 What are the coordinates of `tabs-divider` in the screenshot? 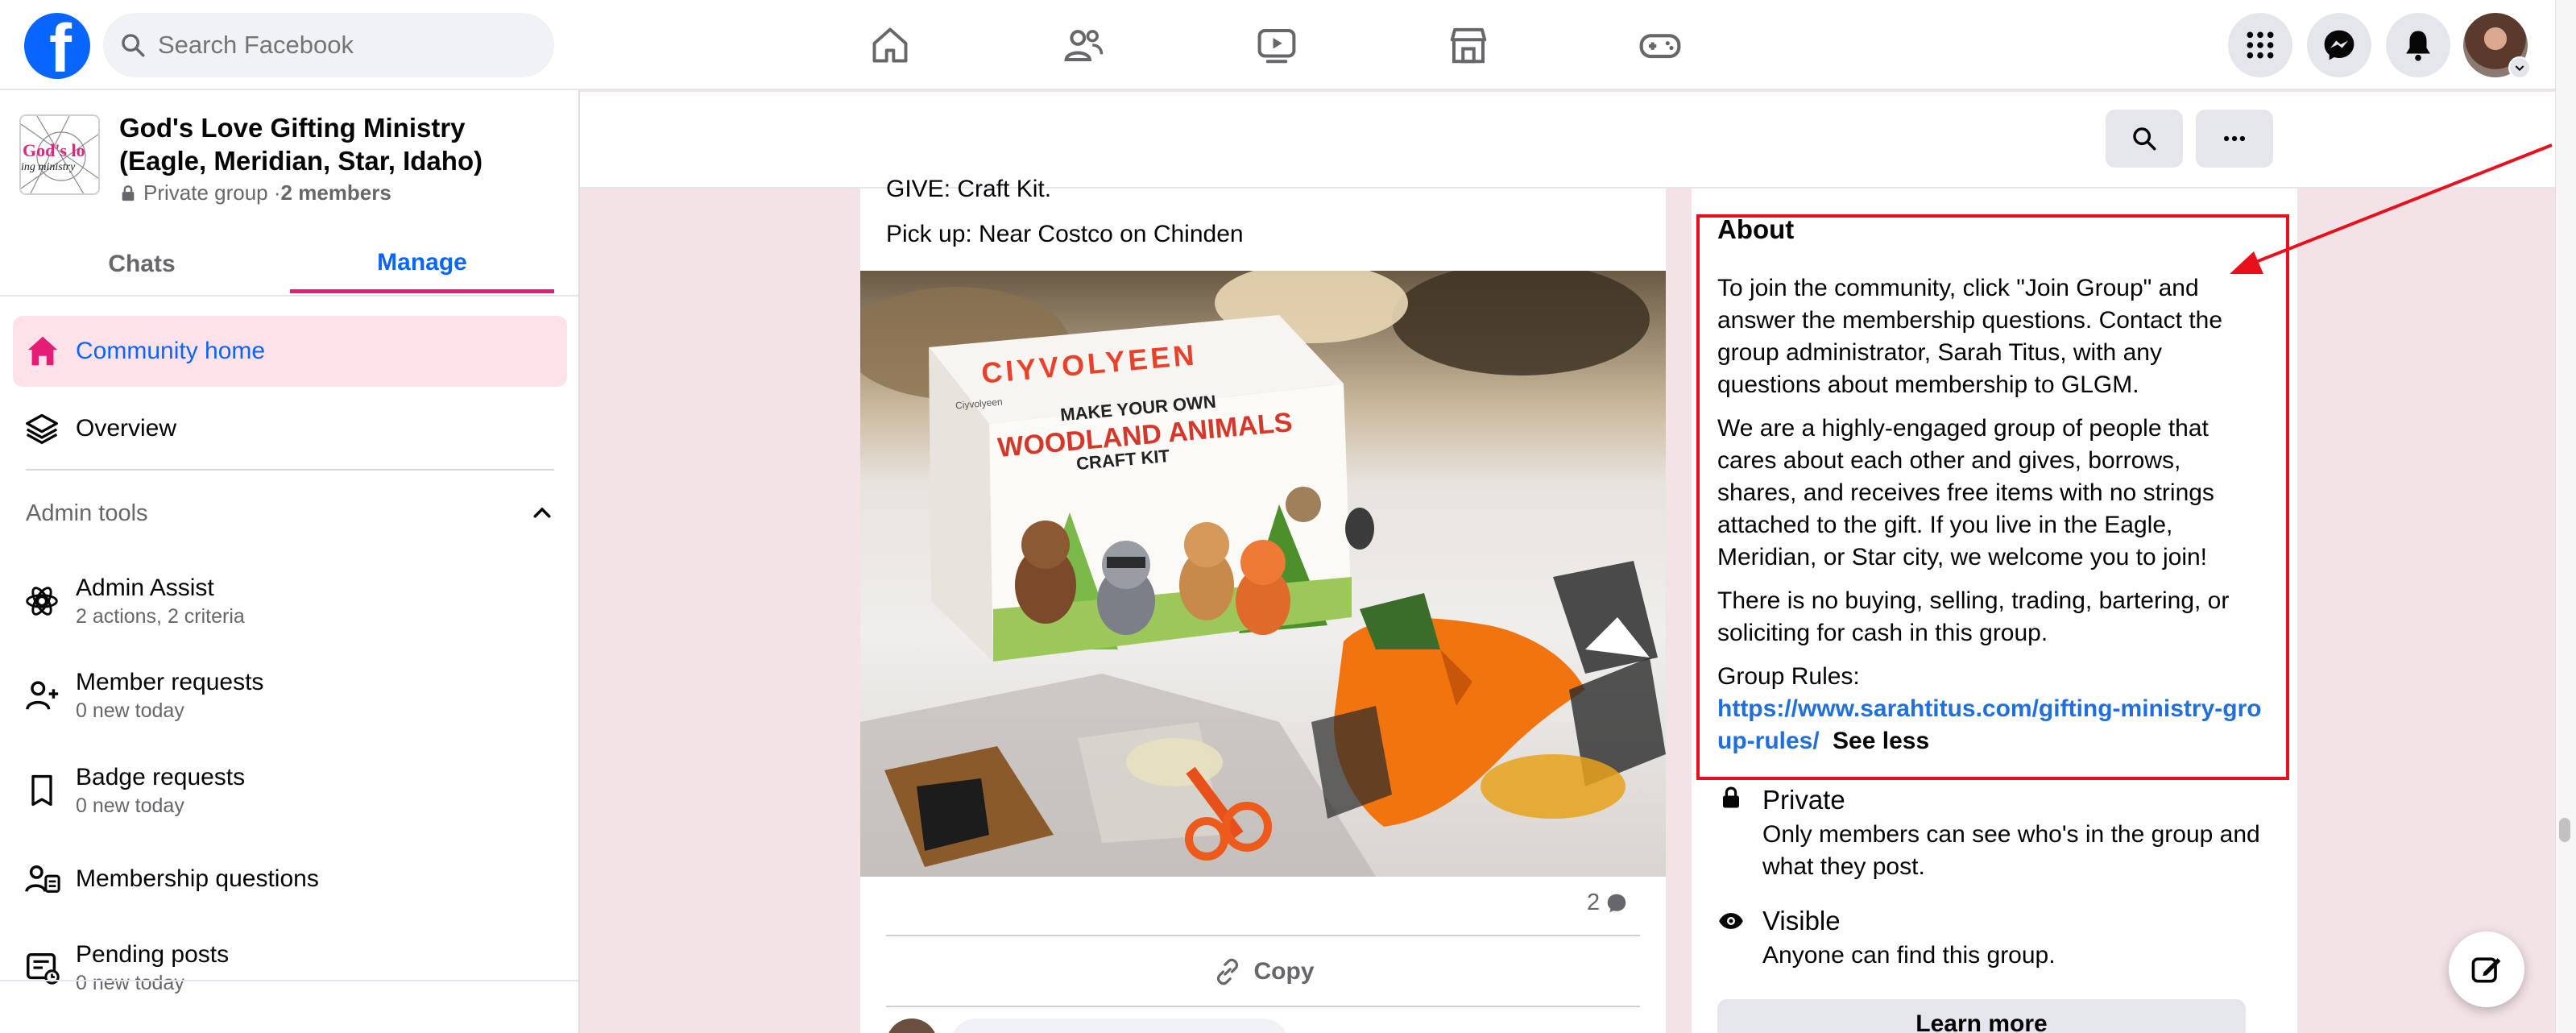 It's located at (289, 296).